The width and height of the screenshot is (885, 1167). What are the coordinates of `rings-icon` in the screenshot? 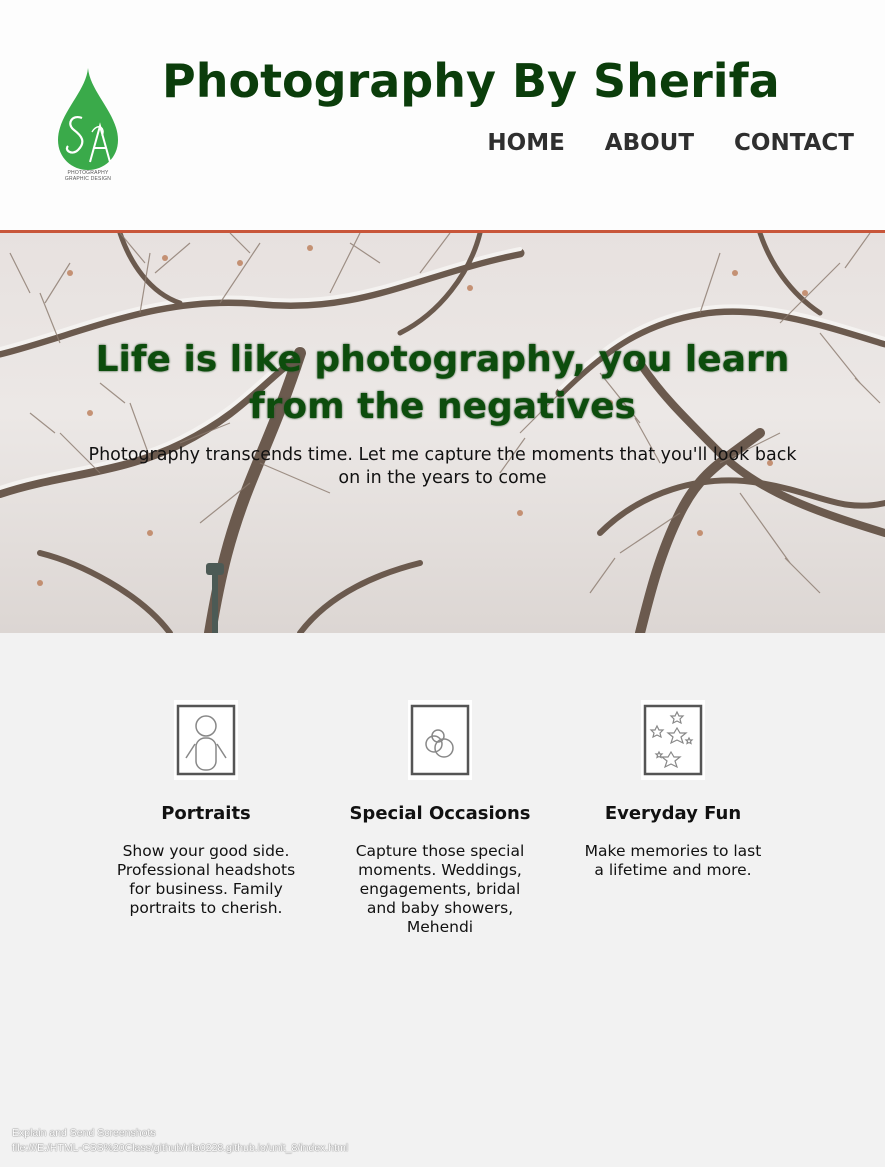 It's located at (440, 740).